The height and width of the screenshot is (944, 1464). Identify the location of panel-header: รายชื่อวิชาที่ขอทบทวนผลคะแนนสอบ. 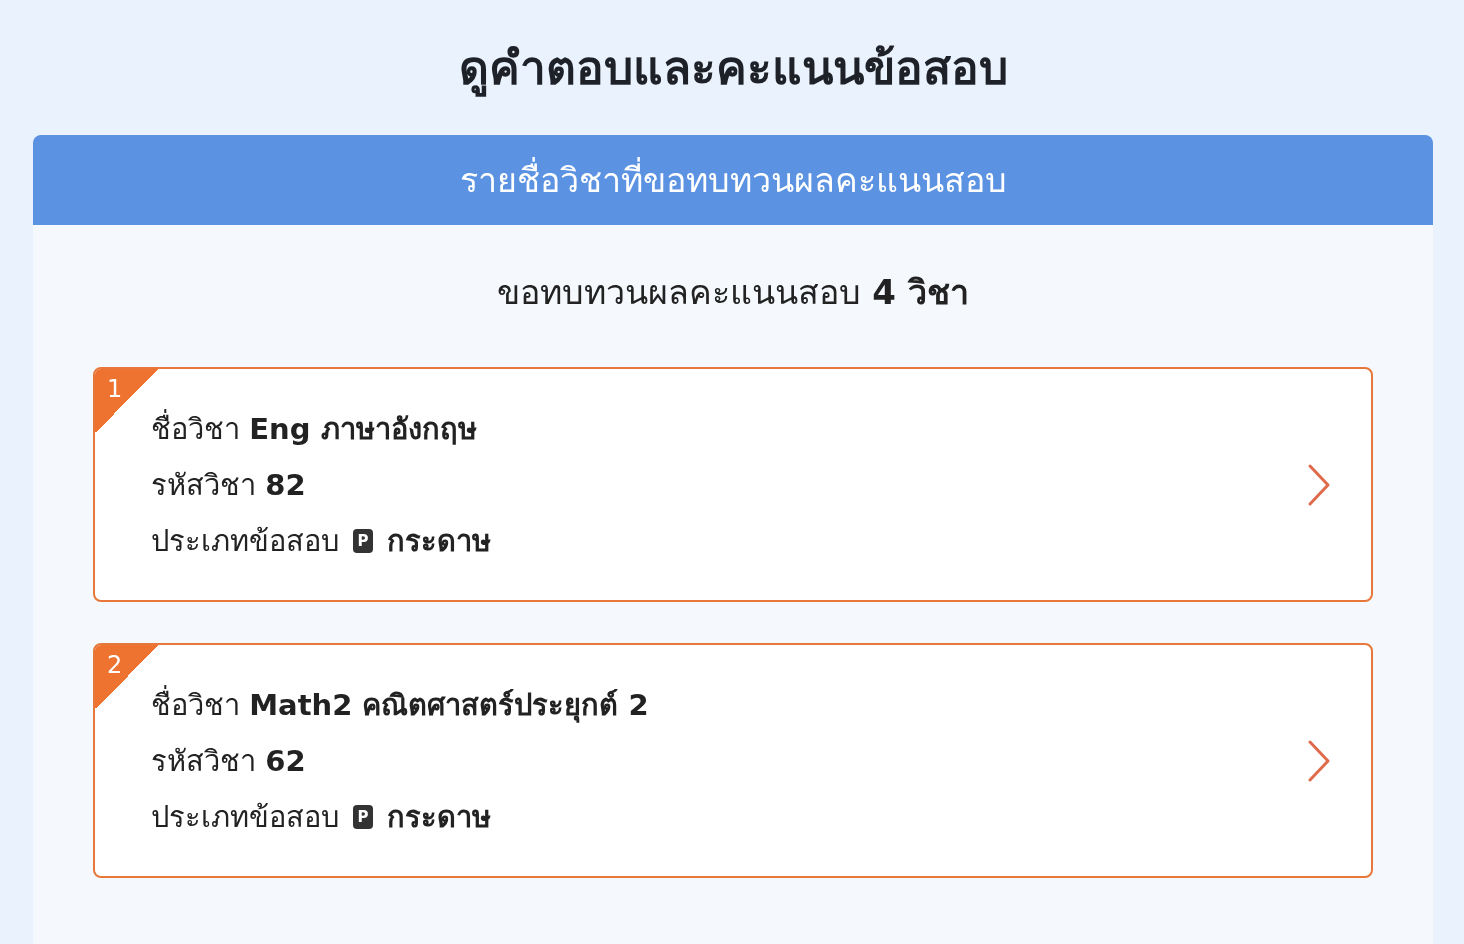
(733, 180).